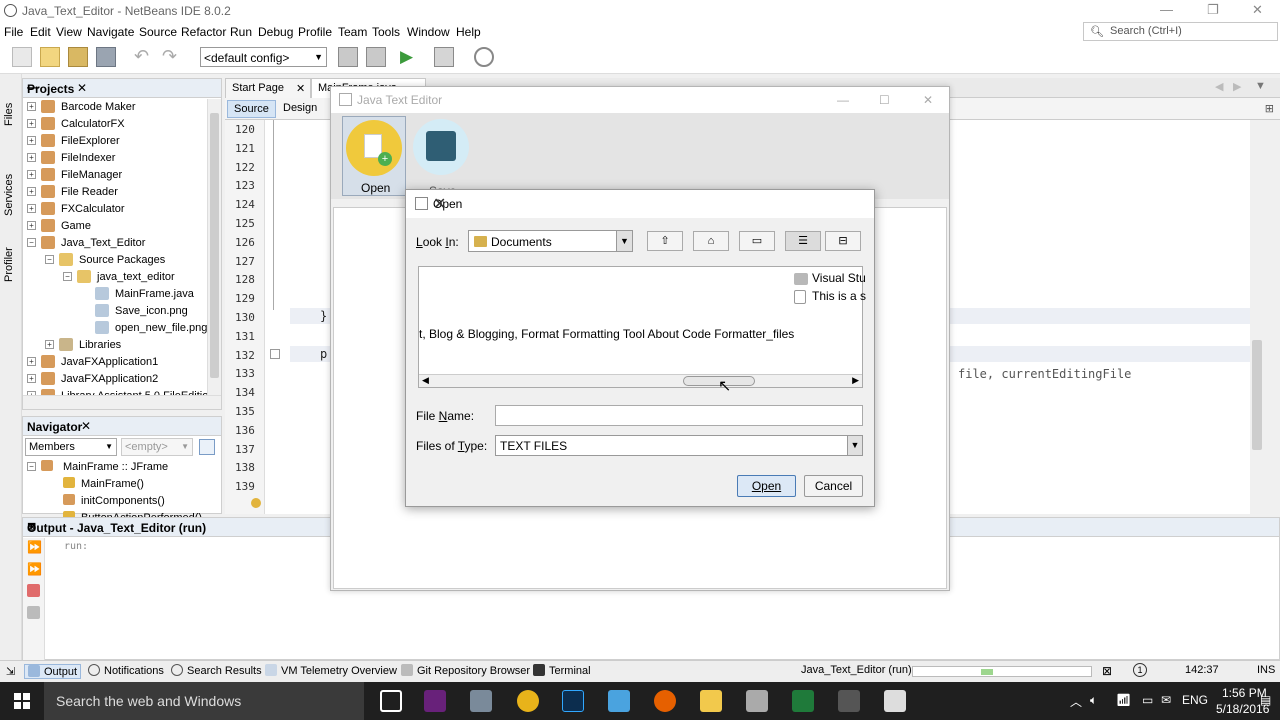  I want to click on profile-icon, so click(484, 57).